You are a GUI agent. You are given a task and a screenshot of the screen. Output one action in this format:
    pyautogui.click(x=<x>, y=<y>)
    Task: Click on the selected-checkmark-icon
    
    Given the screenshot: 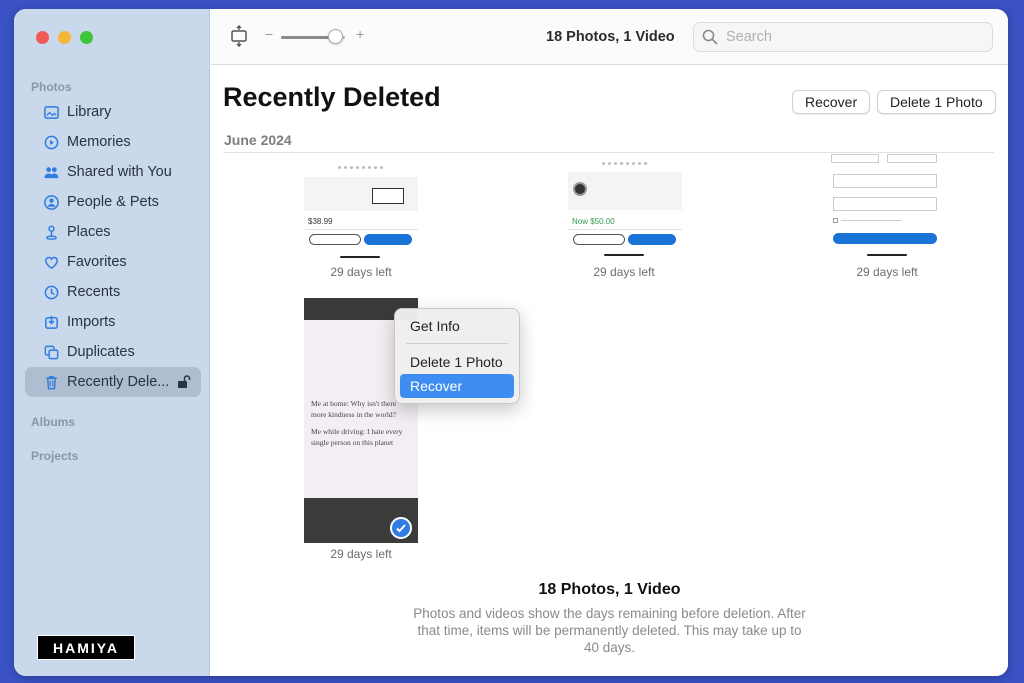 What is the action you would take?
    pyautogui.click(x=401, y=528)
    